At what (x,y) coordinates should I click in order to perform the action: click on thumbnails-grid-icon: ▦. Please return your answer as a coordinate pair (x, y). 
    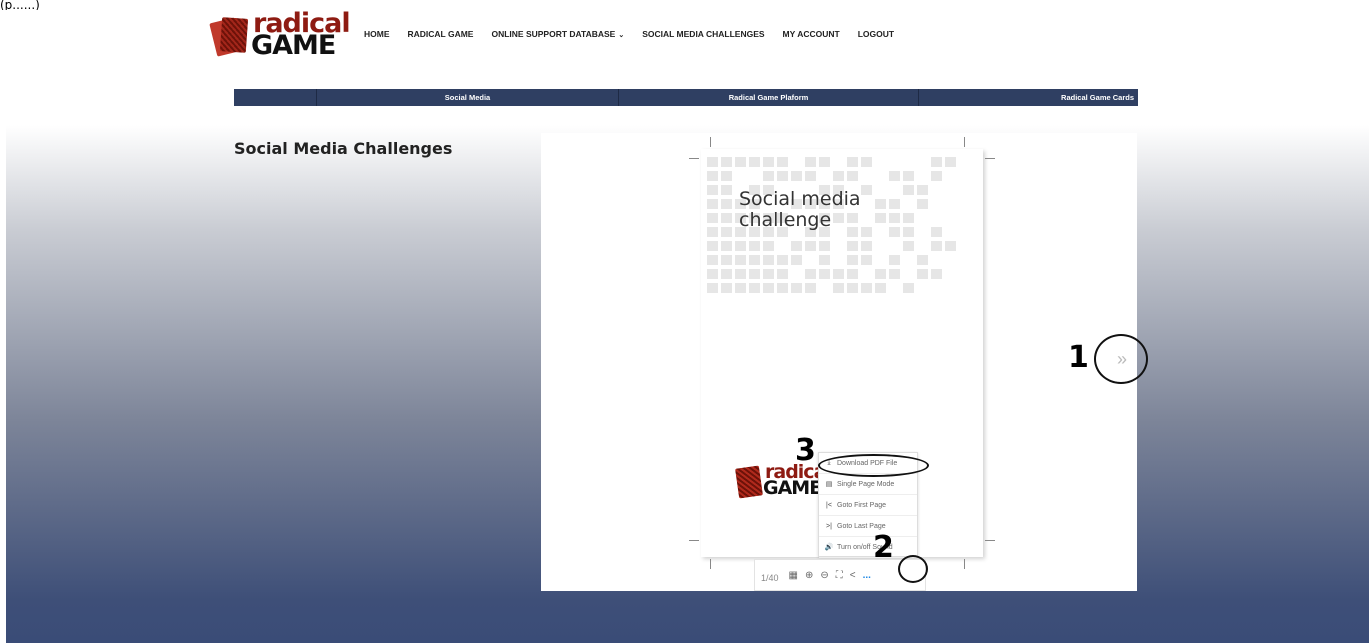
    Looking at the image, I should click on (793, 575).